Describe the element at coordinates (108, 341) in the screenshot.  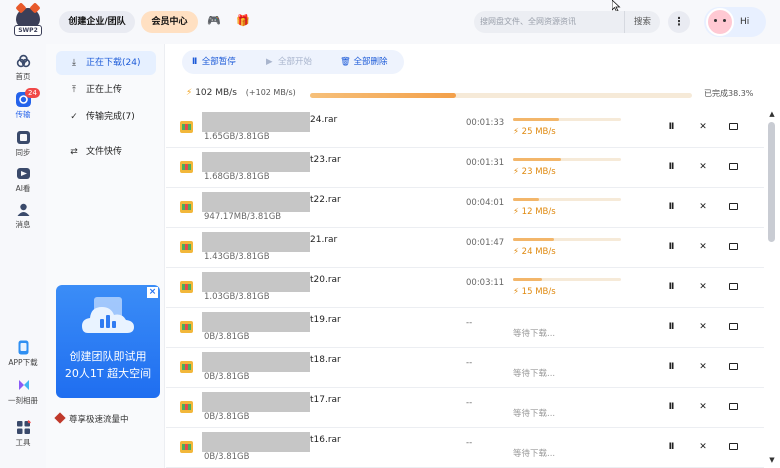
I see `team-trial-promo-banner: × 创建团队即试用 20人1T 超大空间` at that location.